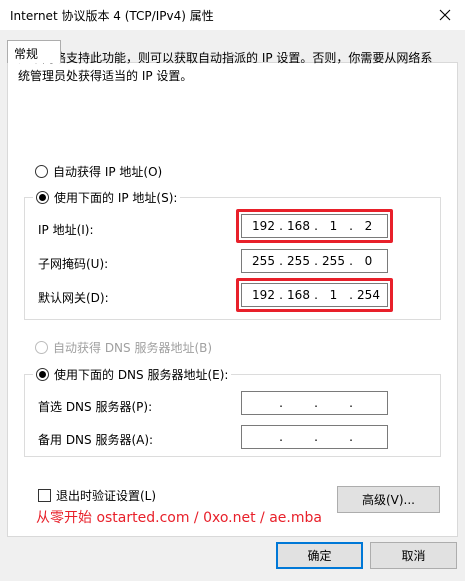  What do you see at coordinates (319, 555) in the screenshot?
I see `ok-button: 确定` at bounding box center [319, 555].